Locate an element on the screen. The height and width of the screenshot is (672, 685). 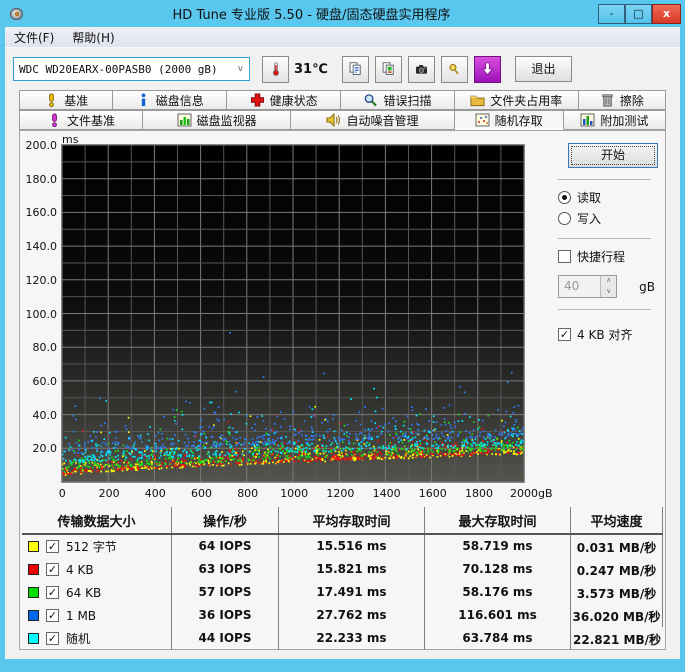
avg-speed-cell: 3.573 MB/秒 is located at coordinates (617, 592).